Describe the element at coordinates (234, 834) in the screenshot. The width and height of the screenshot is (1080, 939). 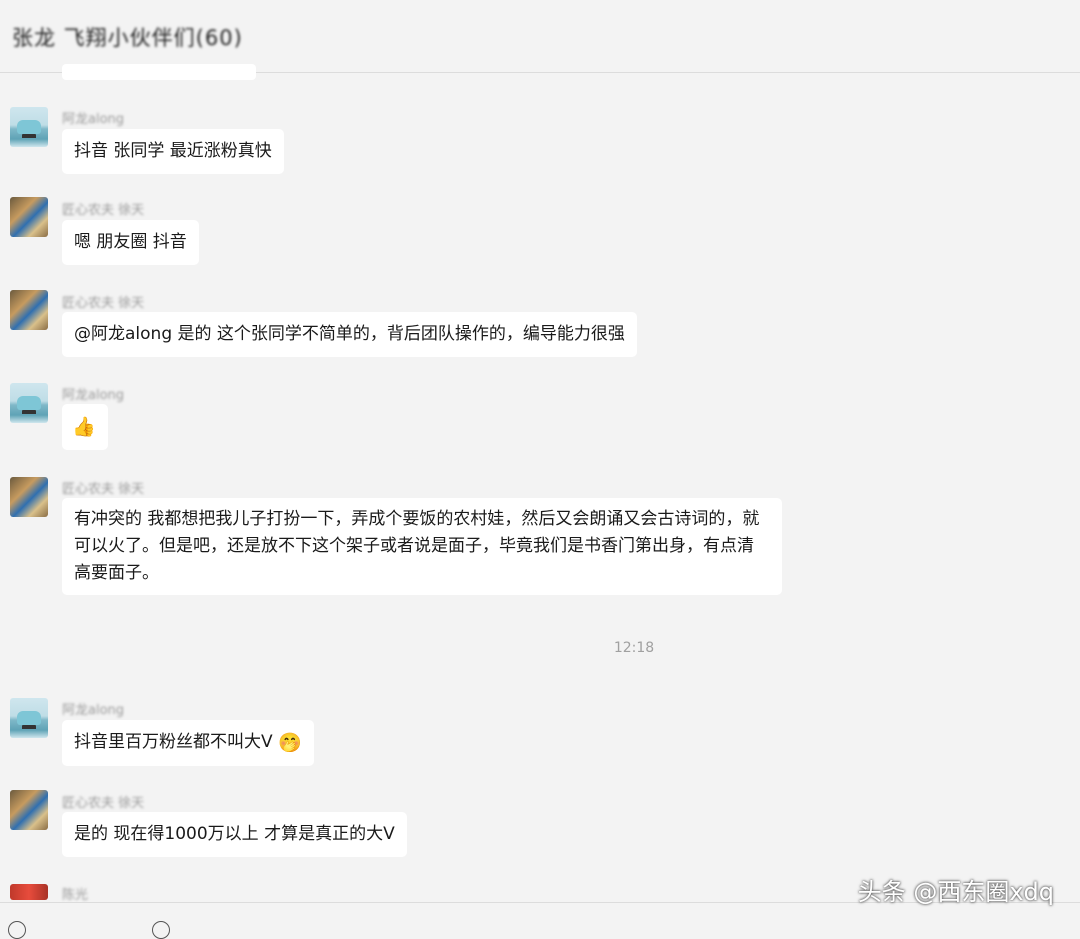
I see `message-bubble: 是的 现在得1000万以上 才算是真正的大V` at that location.